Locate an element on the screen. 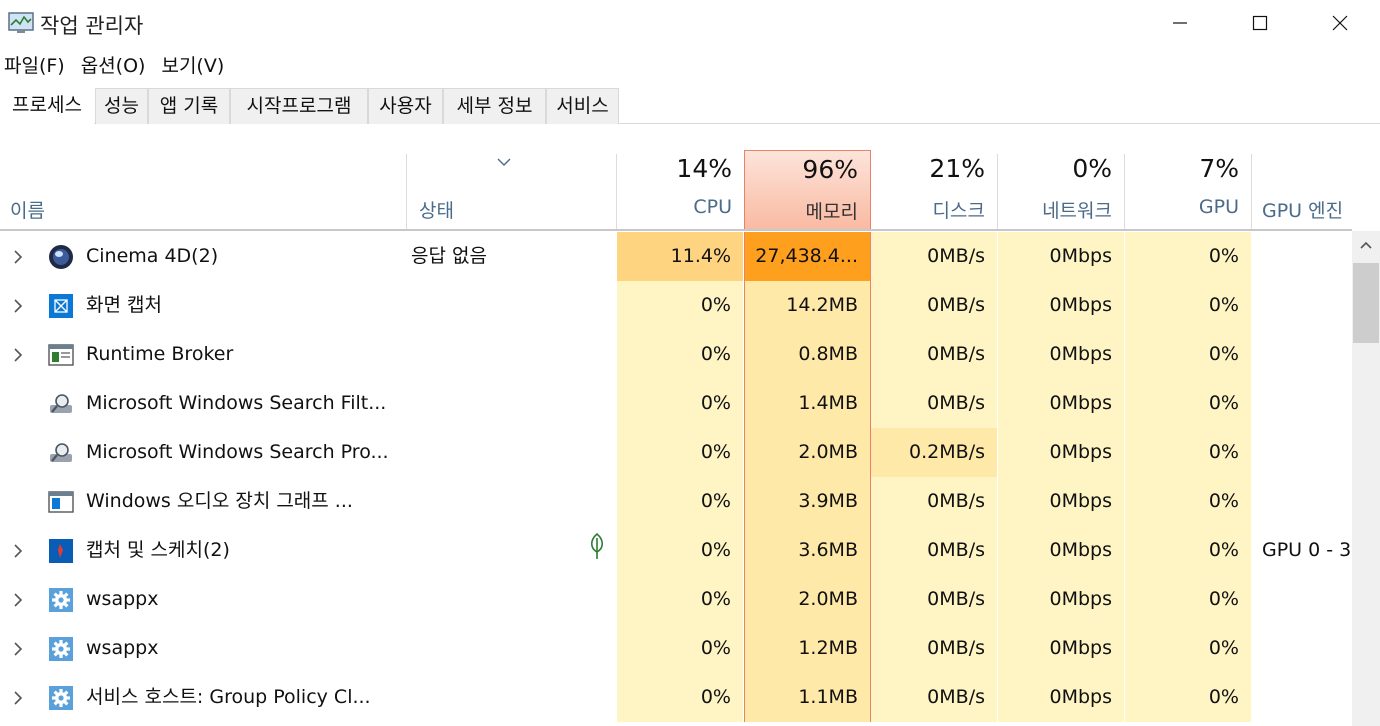  memory-column-label: 메모리 is located at coordinates (831, 212).